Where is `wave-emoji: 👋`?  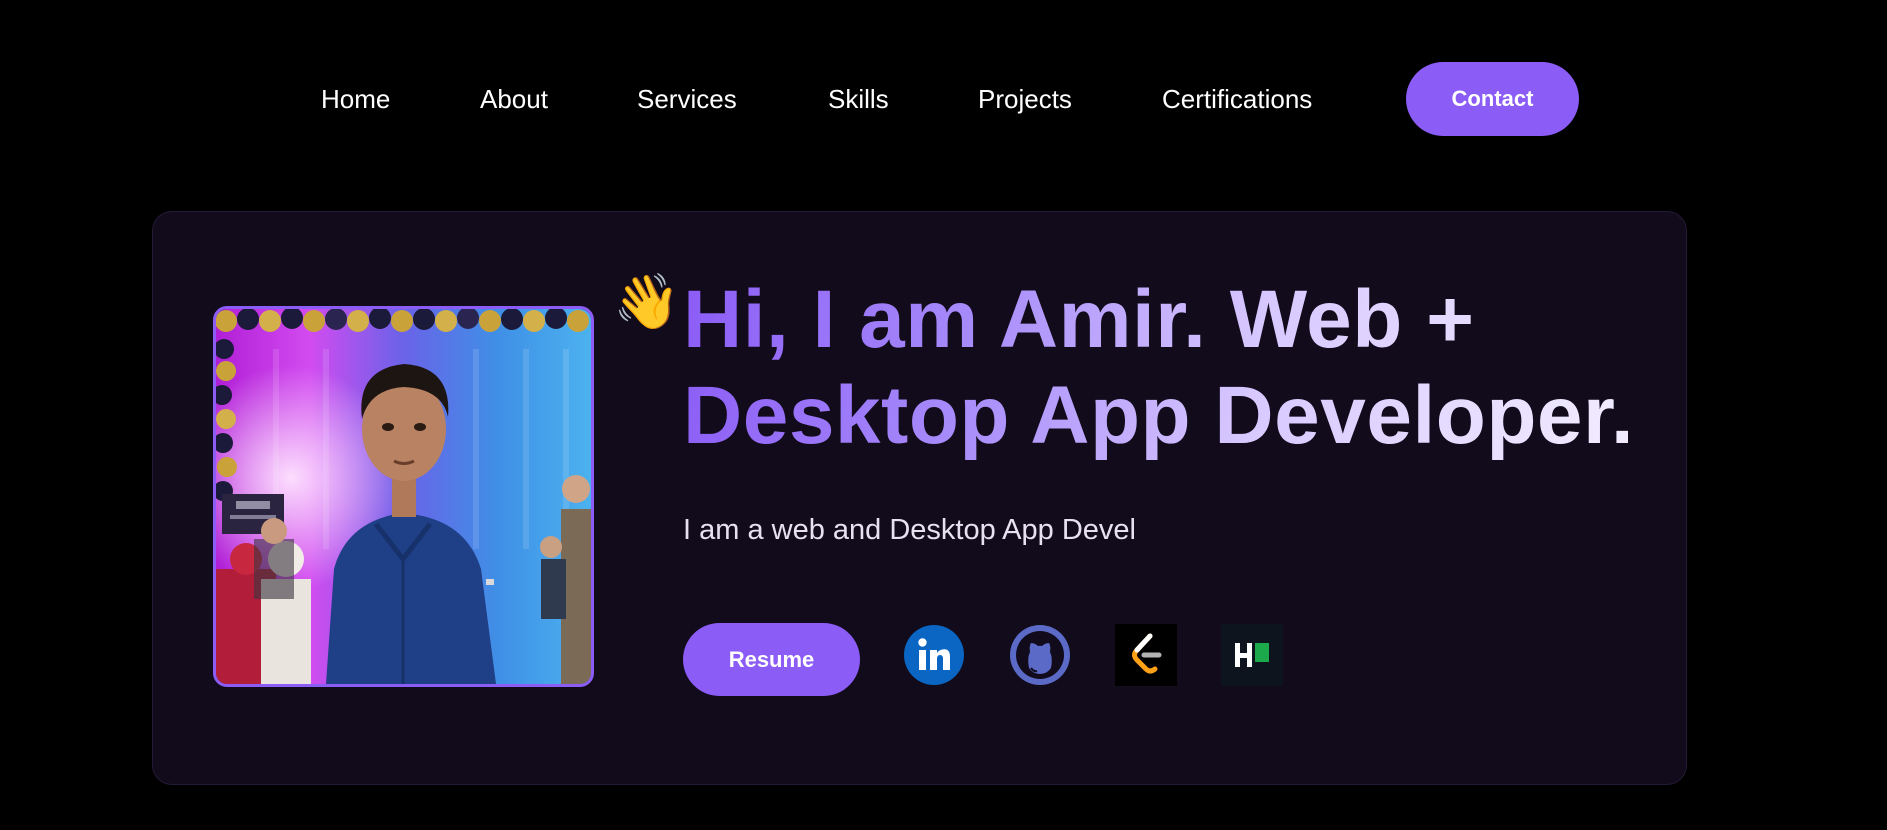 wave-emoji: 👋 is located at coordinates (647, 302).